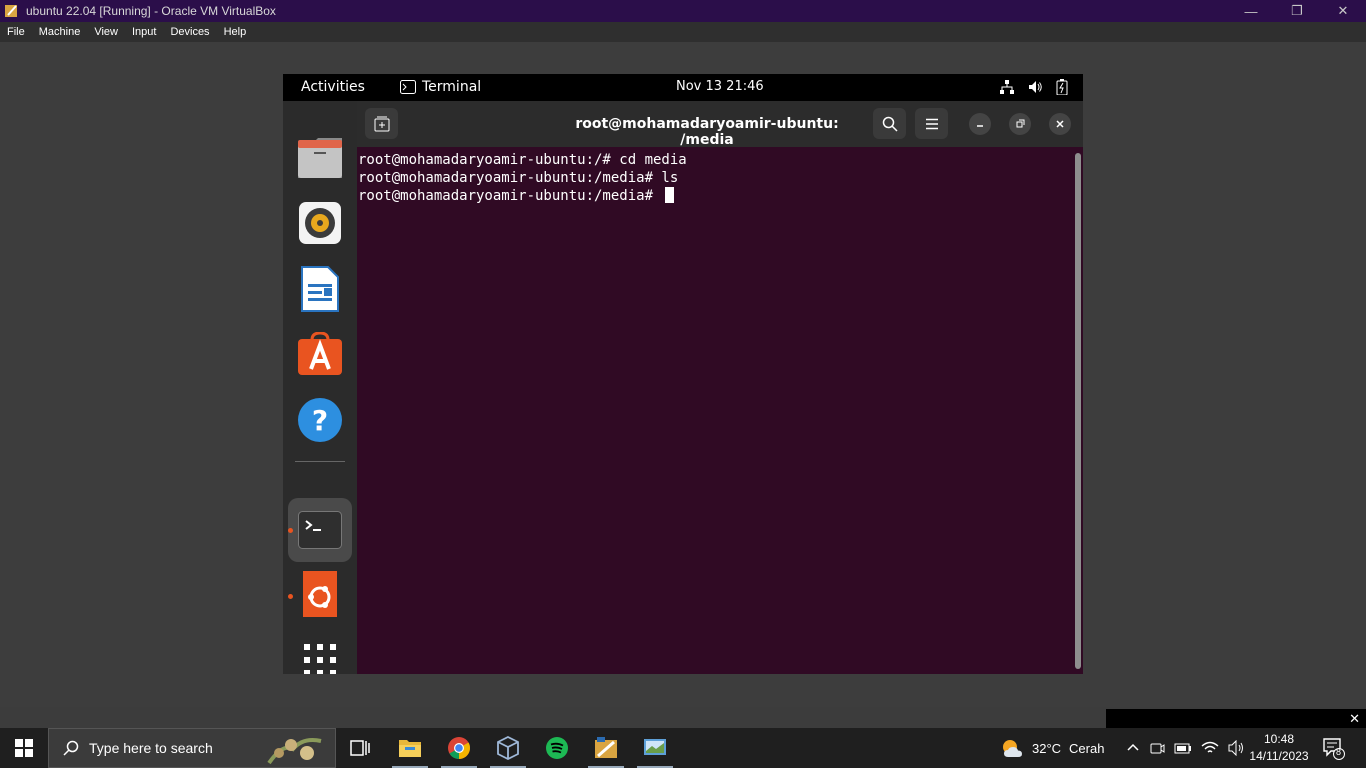  I want to click on maximize-window-button, so click(1020, 124).